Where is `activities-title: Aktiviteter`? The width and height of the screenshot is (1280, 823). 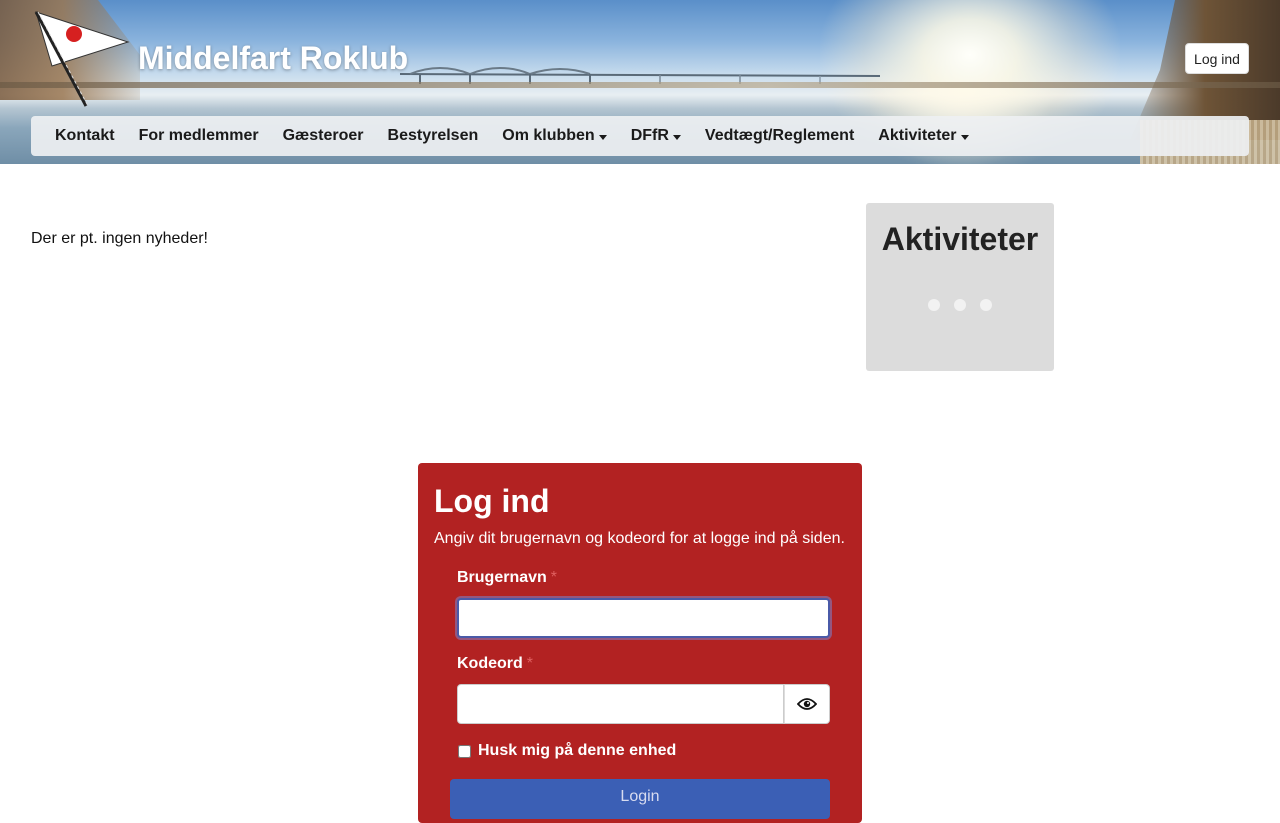 activities-title: Aktiviteter is located at coordinates (960, 239).